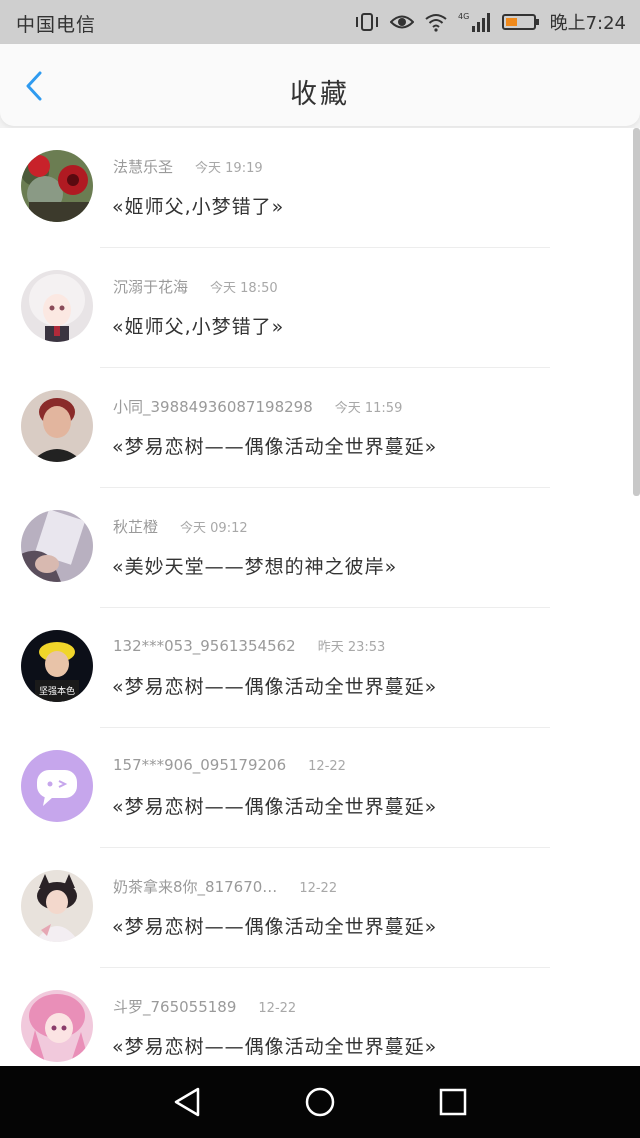 This screenshot has width=640, height=1138. What do you see at coordinates (320, 22) in the screenshot?
I see `status-bar: 中国电信 4G 晚上7:24` at bounding box center [320, 22].